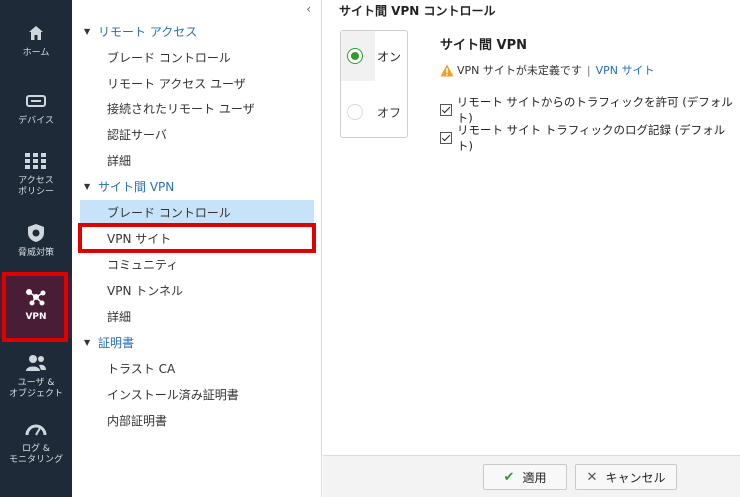  Describe the element at coordinates (592, 477) in the screenshot. I see `close-icon: ✕` at that location.